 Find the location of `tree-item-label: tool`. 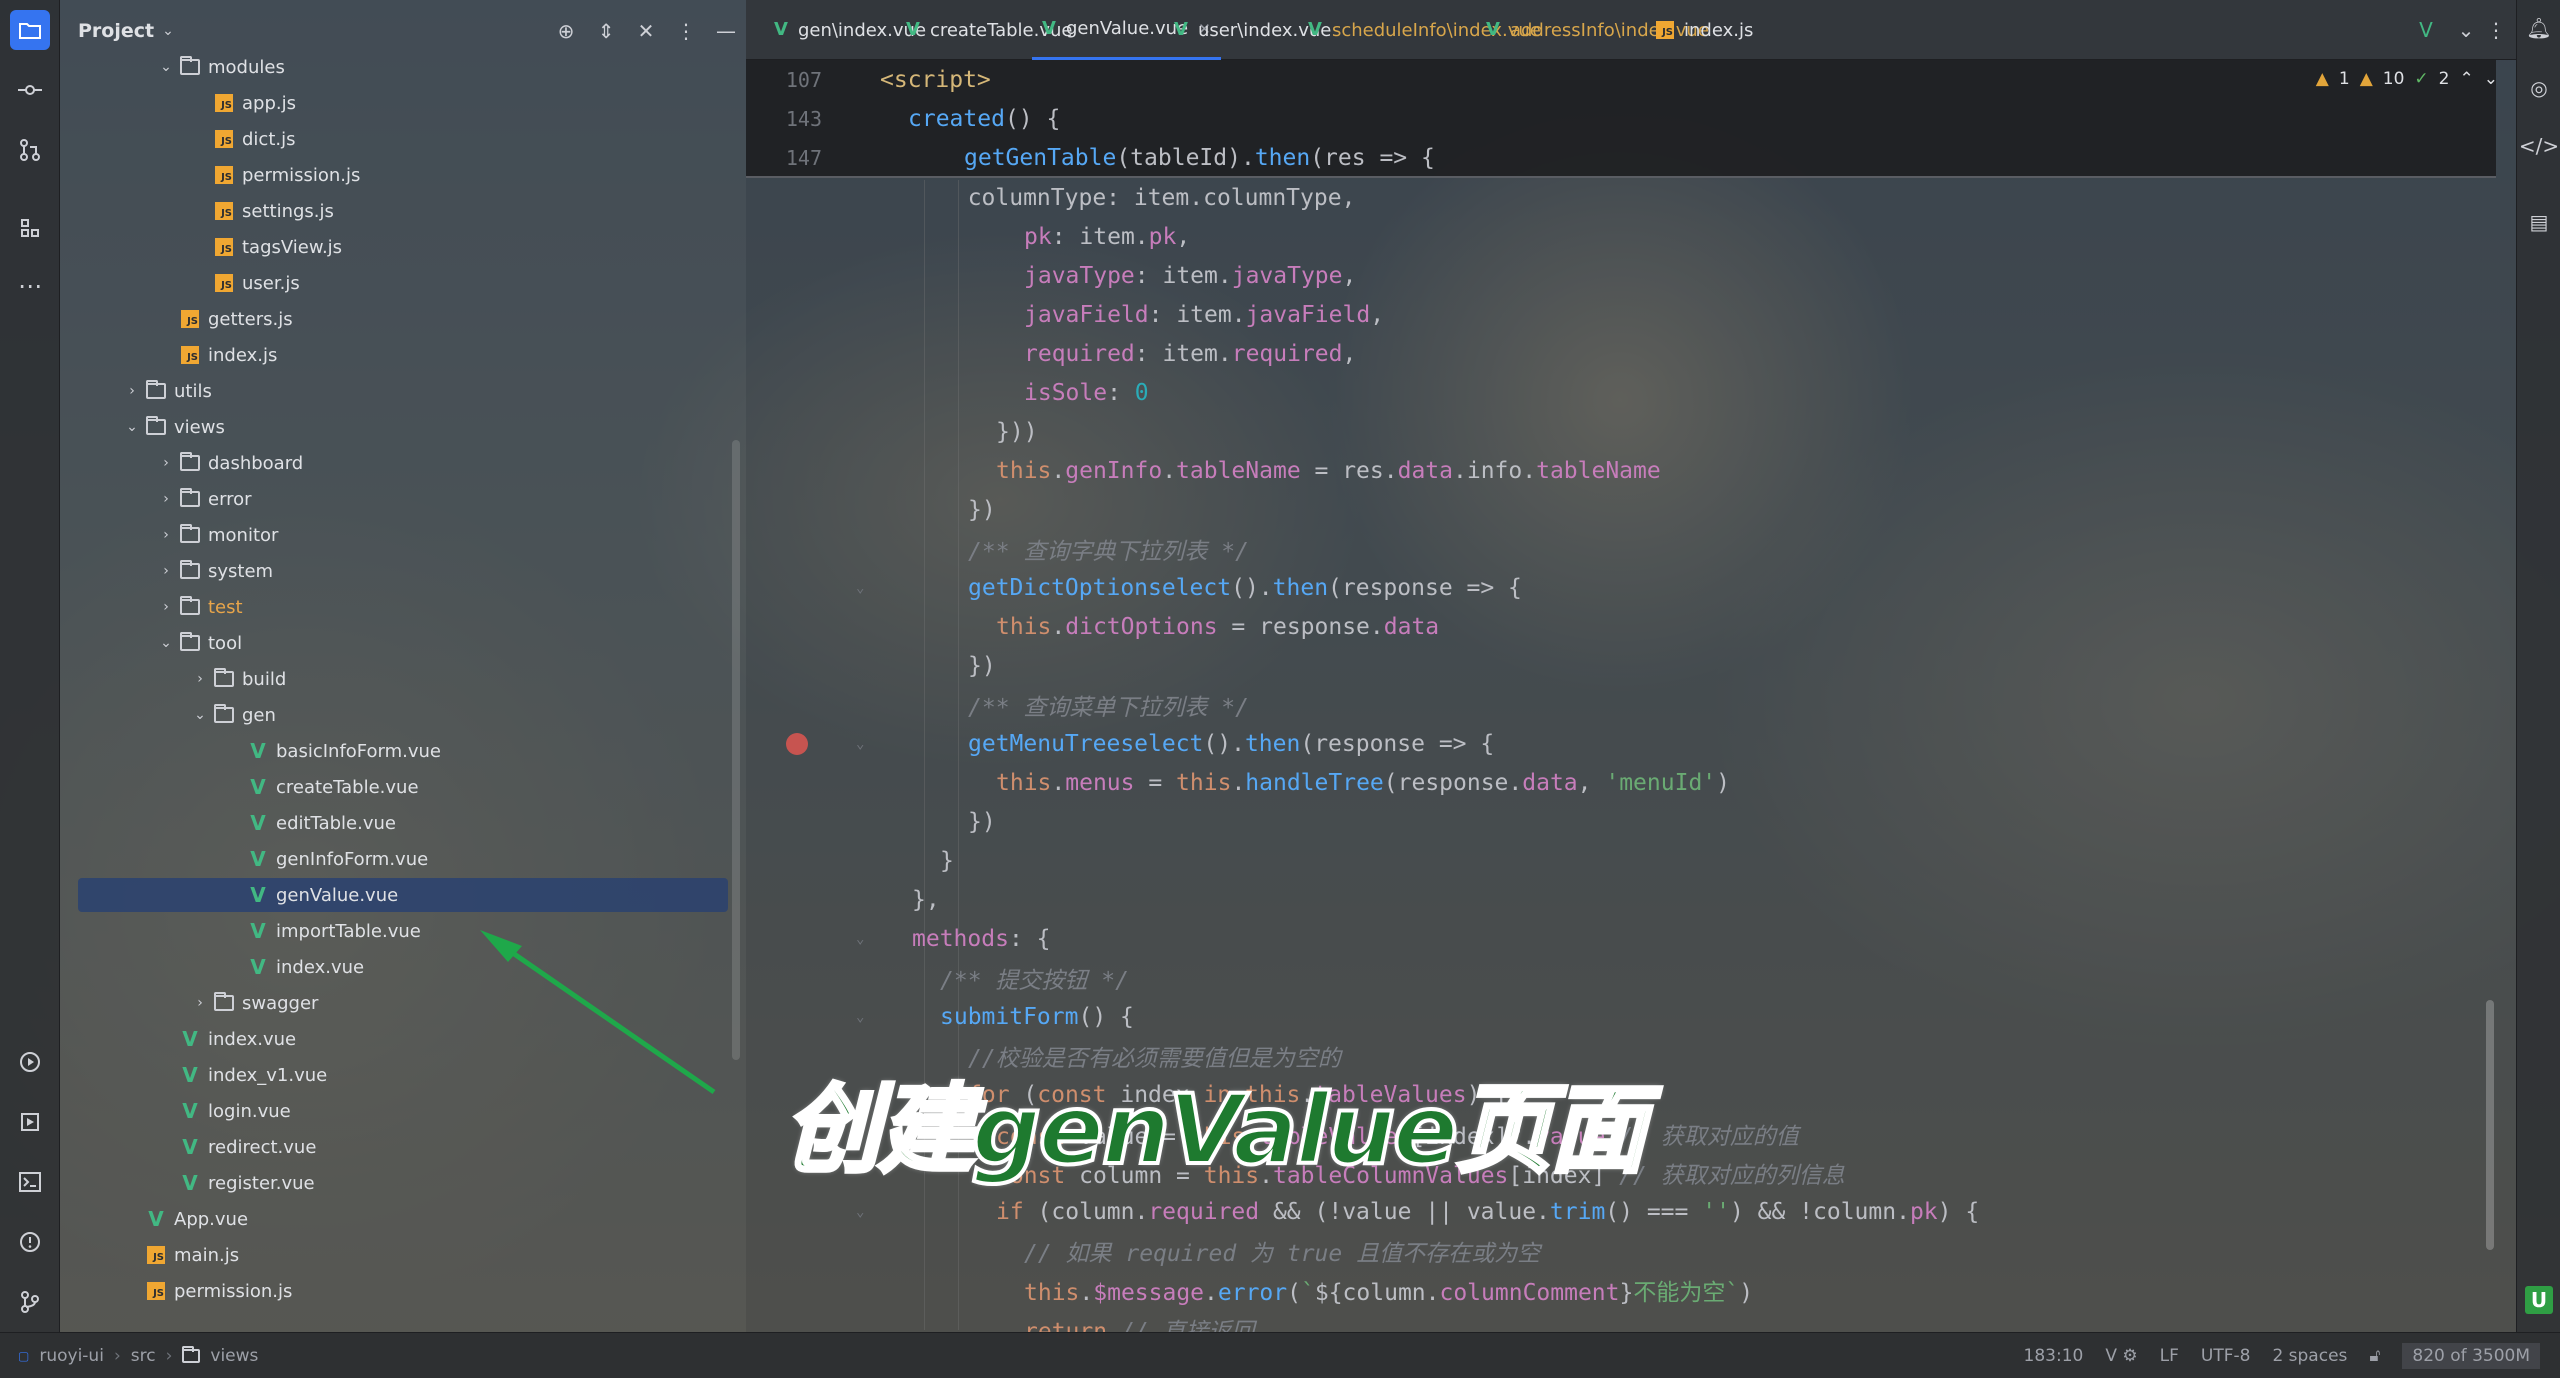

tree-item-label: tool is located at coordinates (225, 643).